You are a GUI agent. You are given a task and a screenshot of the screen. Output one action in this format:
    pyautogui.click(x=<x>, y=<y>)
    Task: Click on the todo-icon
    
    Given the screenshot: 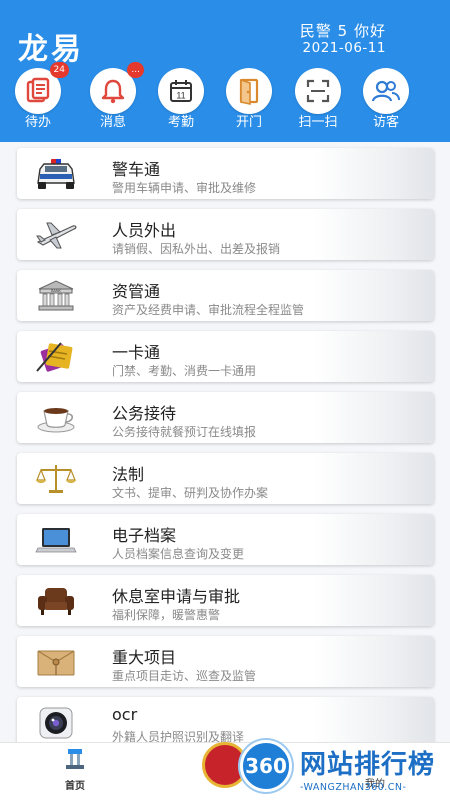 What is the action you would take?
    pyautogui.click(x=38, y=90)
    